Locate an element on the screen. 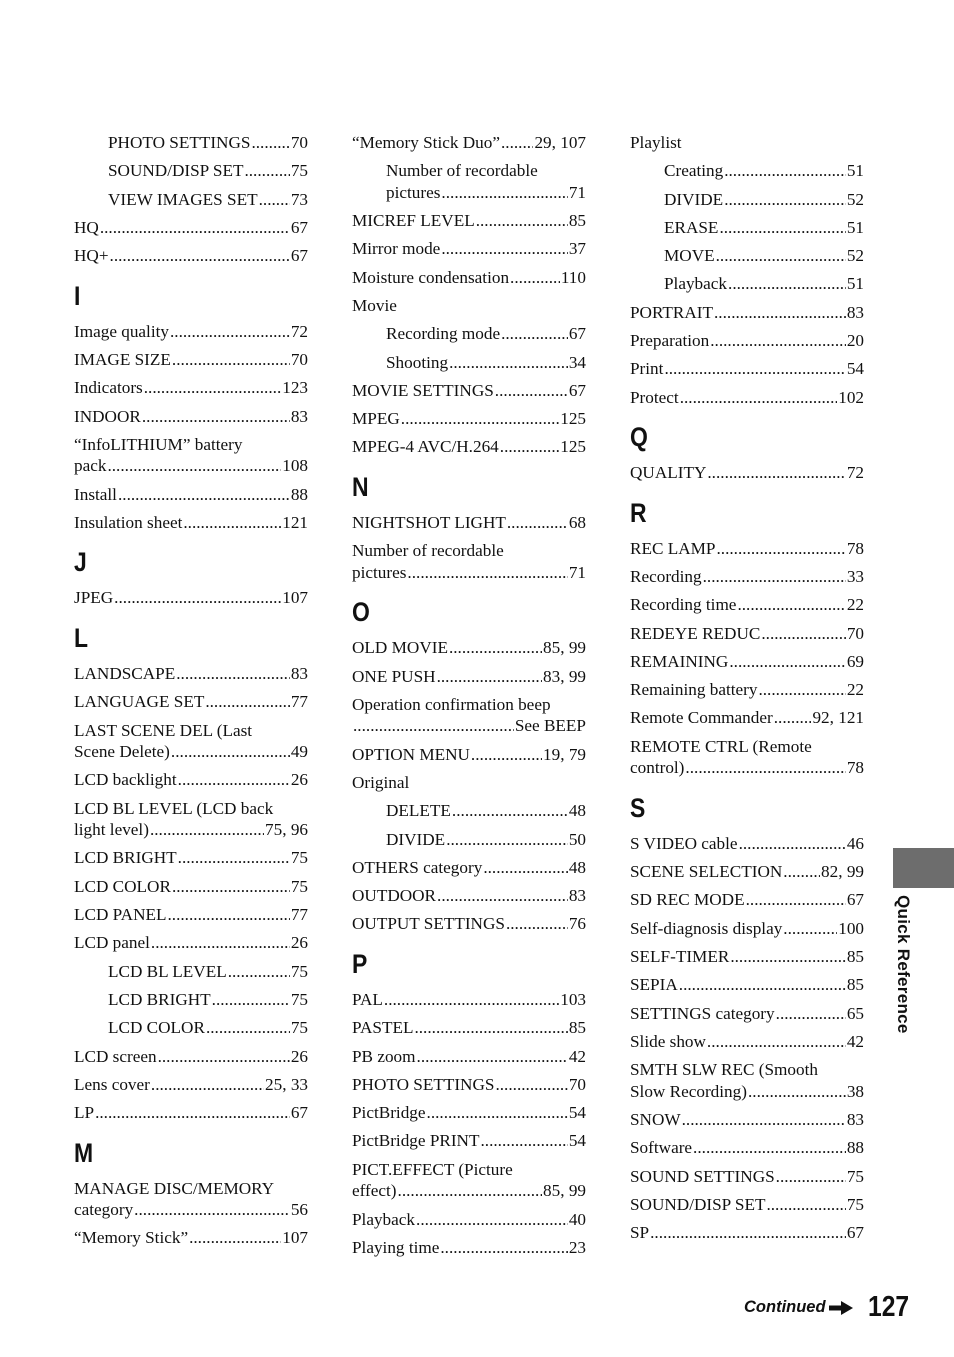  index-subentry: ERASE 51 is located at coordinates (747, 228).